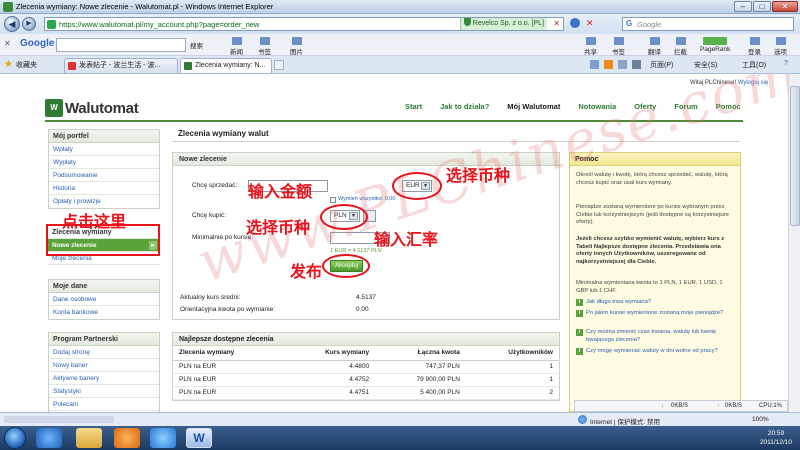 This screenshot has width=800, height=450. What do you see at coordinates (622, 64) in the screenshot?
I see `mail-icon` at bounding box center [622, 64].